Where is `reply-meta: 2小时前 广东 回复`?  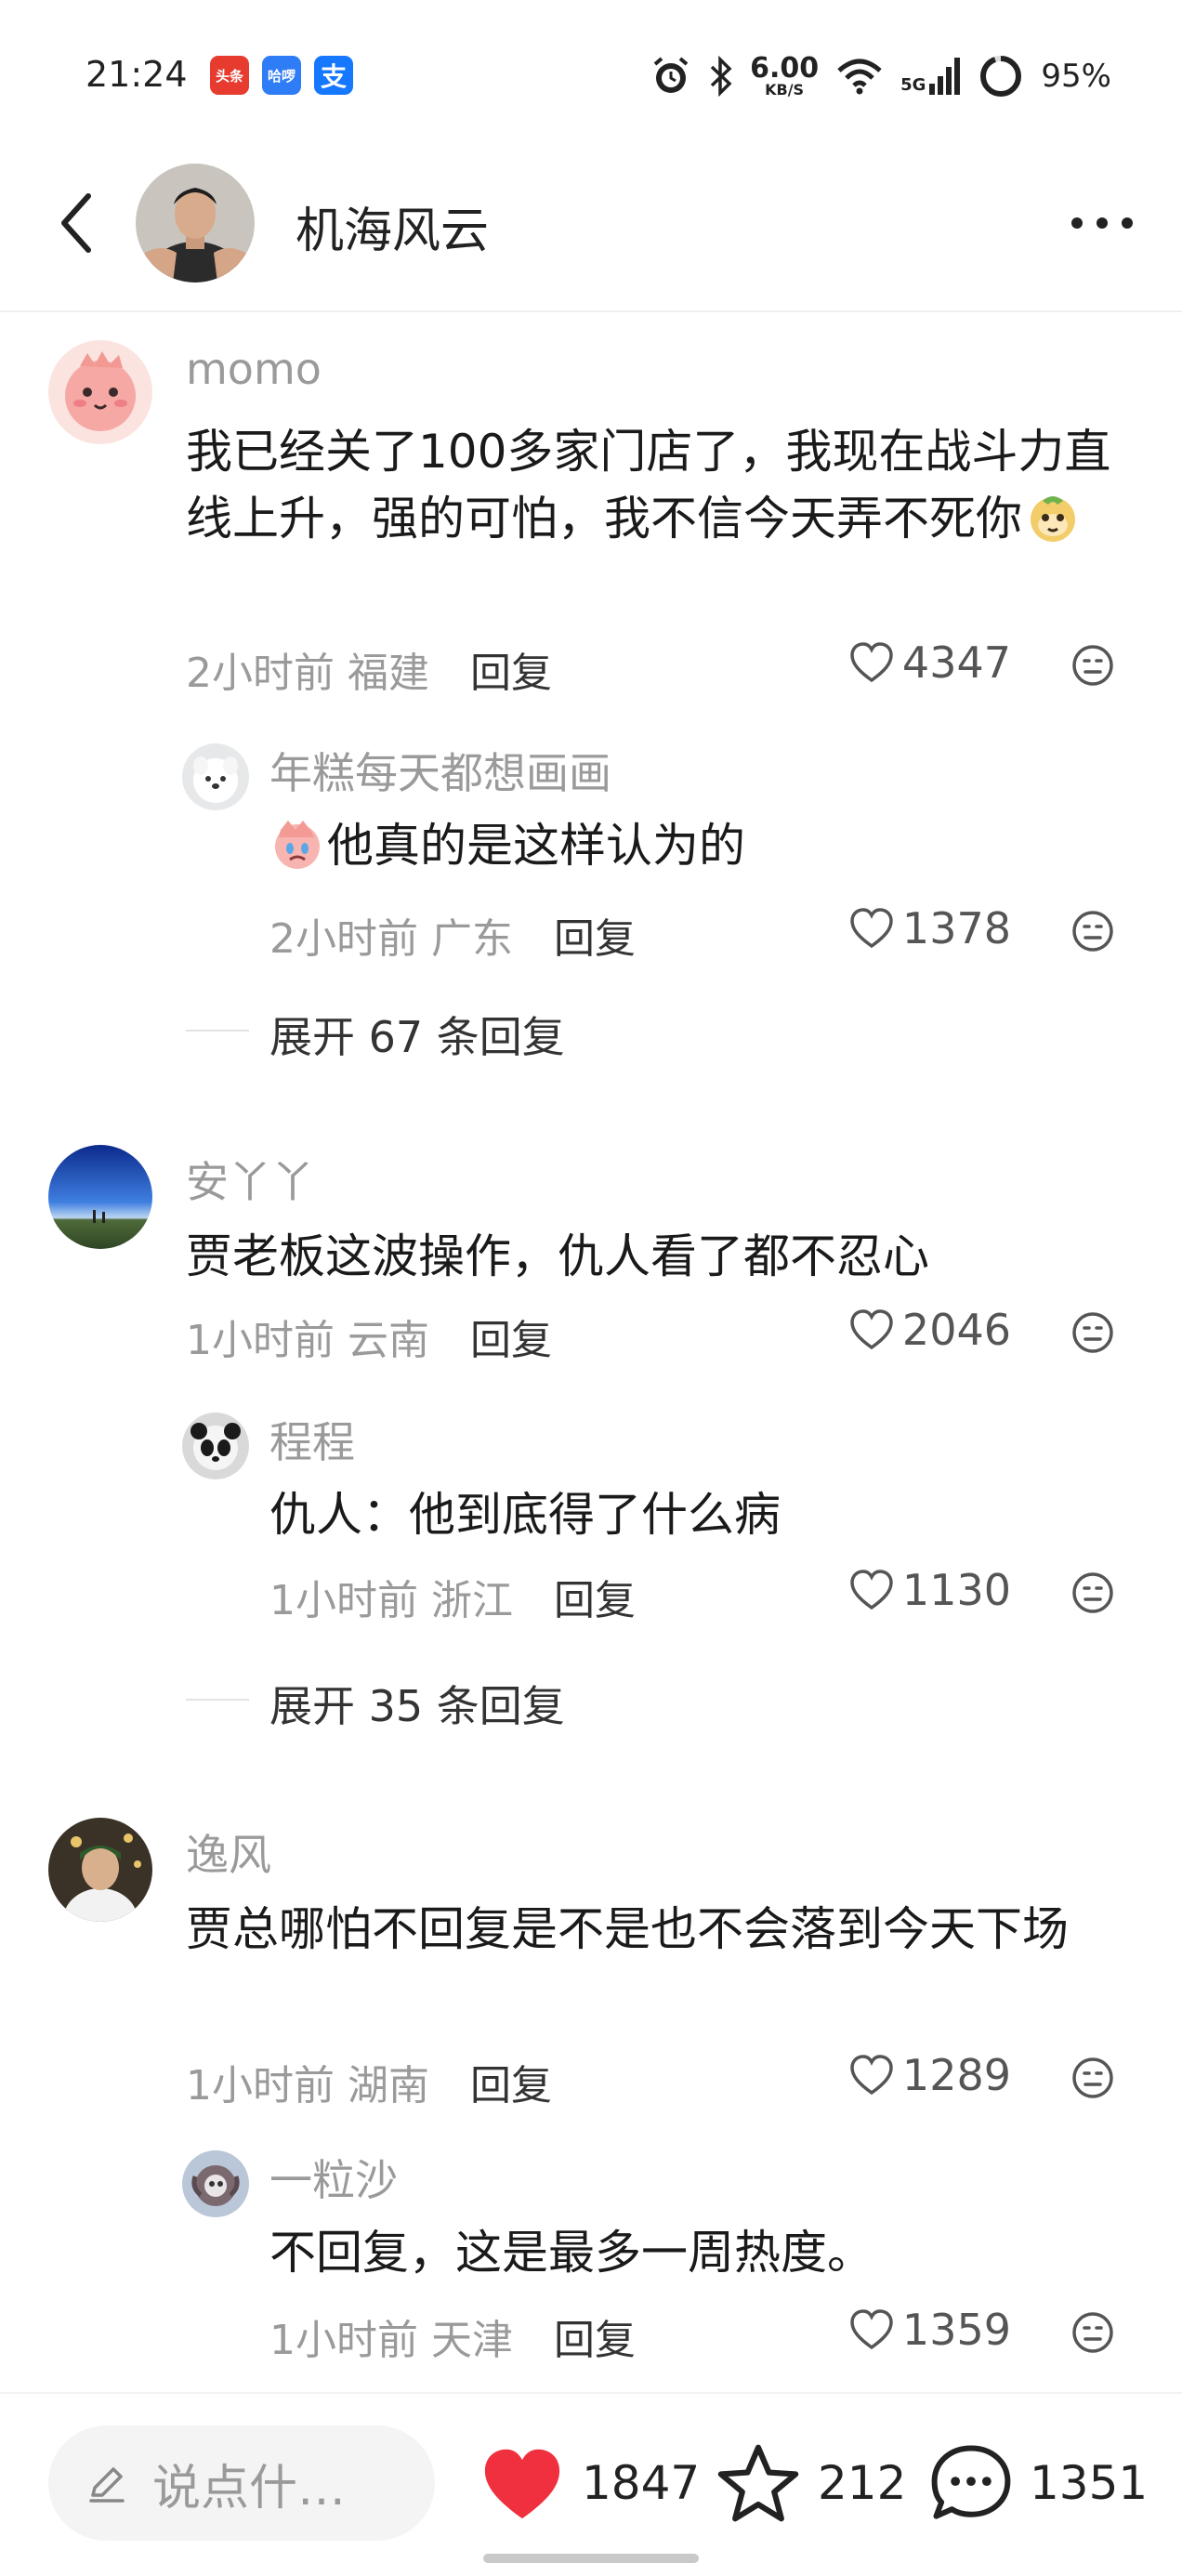
reply-meta: 2小时前 广东 回复 is located at coordinates (452, 935).